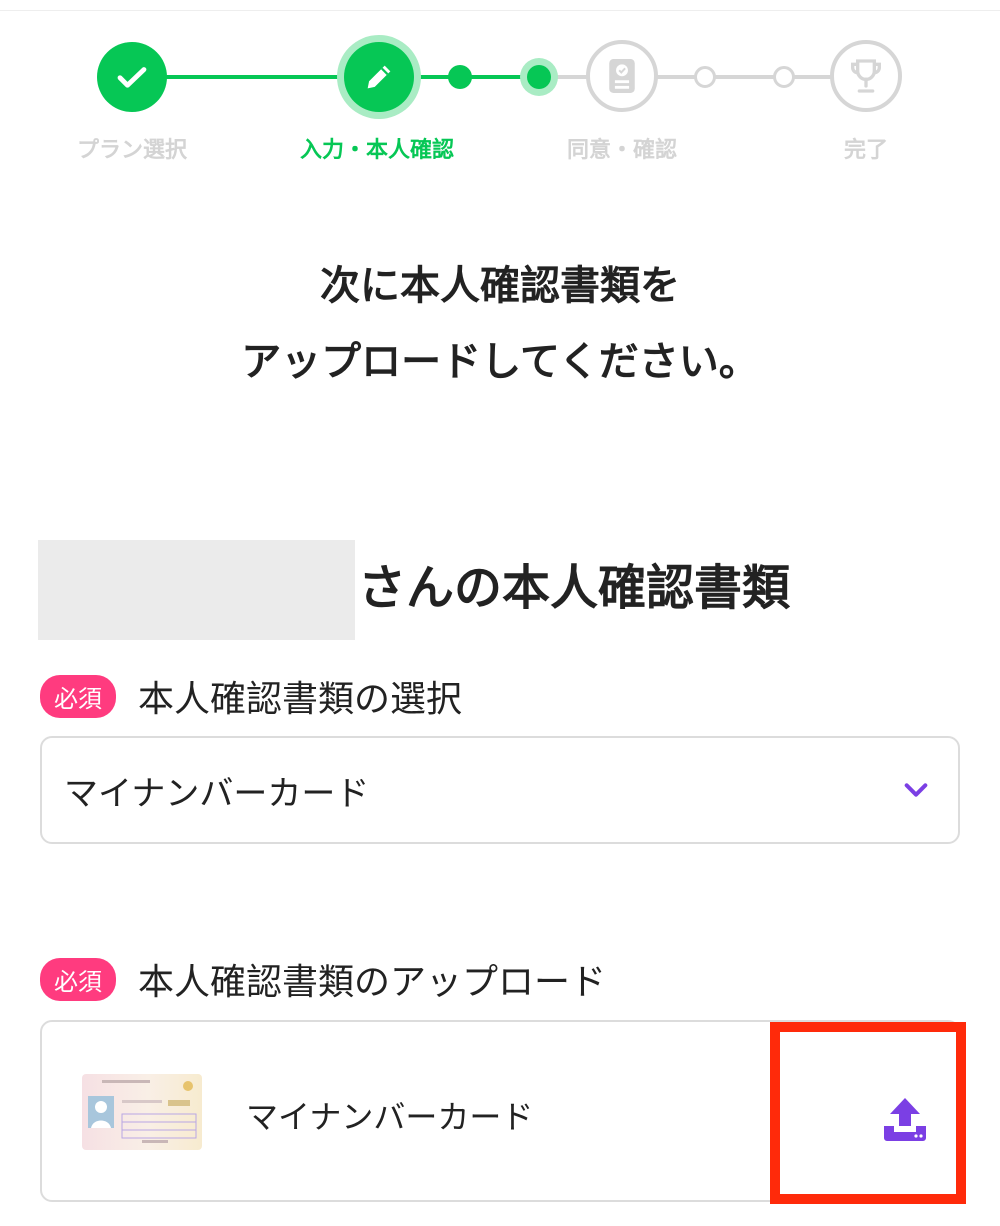  What do you see at coordinates (460, 77) in the screenshot?
I see `substep-dot-done` at bounding box center [460, 77].